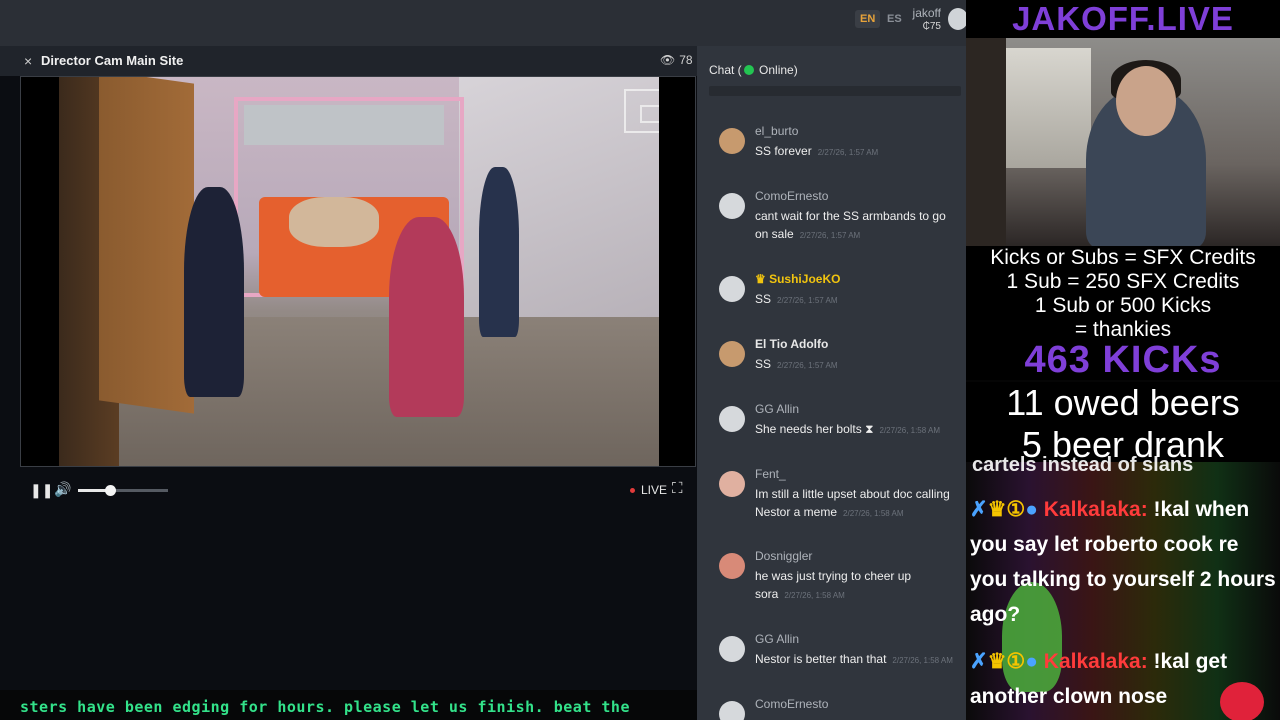  I want to click on volume-icon: 🔊, so click(62, 489).